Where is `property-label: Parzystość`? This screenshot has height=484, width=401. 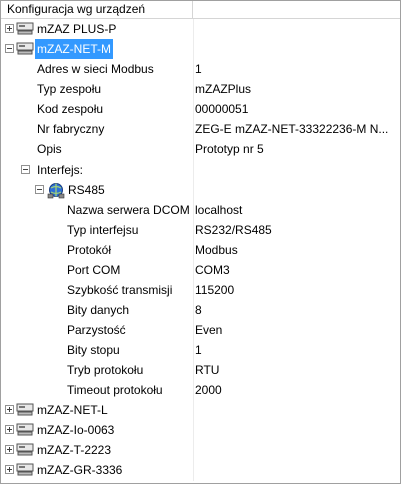 property-label: Parzystość is located at coordinates (96, 330).